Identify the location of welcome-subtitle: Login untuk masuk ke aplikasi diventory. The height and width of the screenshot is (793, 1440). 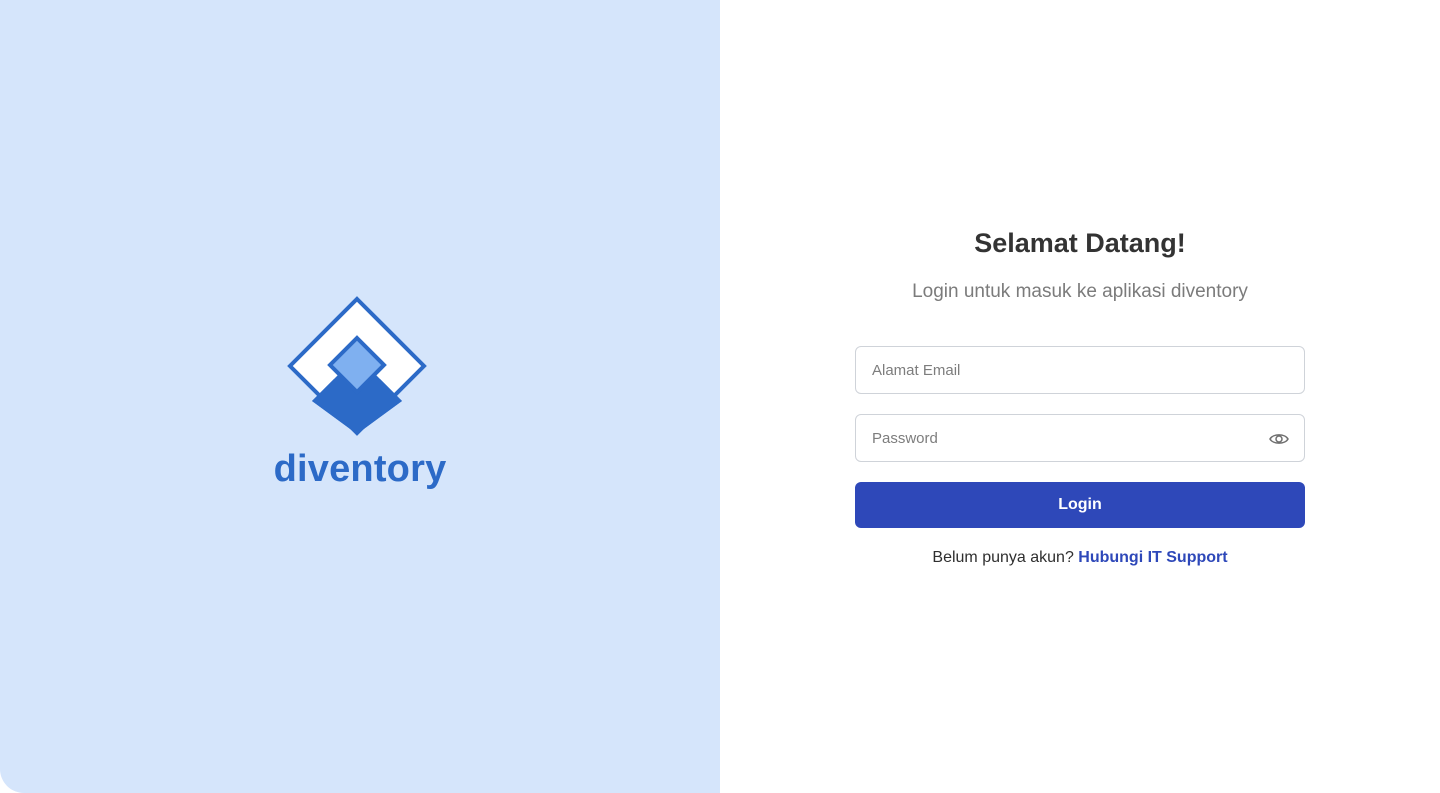
(1080, 291).